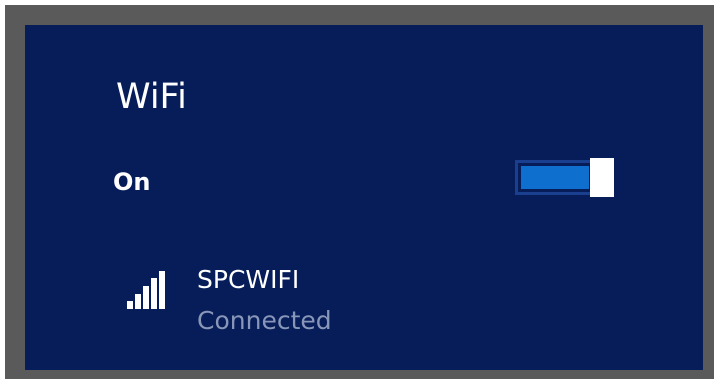 The image size is (721, 385). Describe the element at coordinates (132, 182) in the screenshot. I see `wifi-toggle-label: On` at that location.